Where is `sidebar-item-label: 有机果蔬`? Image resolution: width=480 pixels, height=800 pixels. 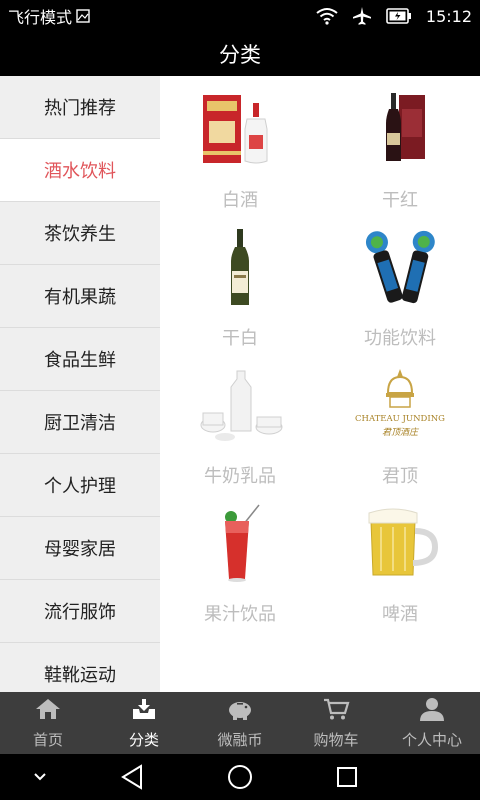
sidebar-item-label: 有机果蔬 is located at coordinates (80, 297).